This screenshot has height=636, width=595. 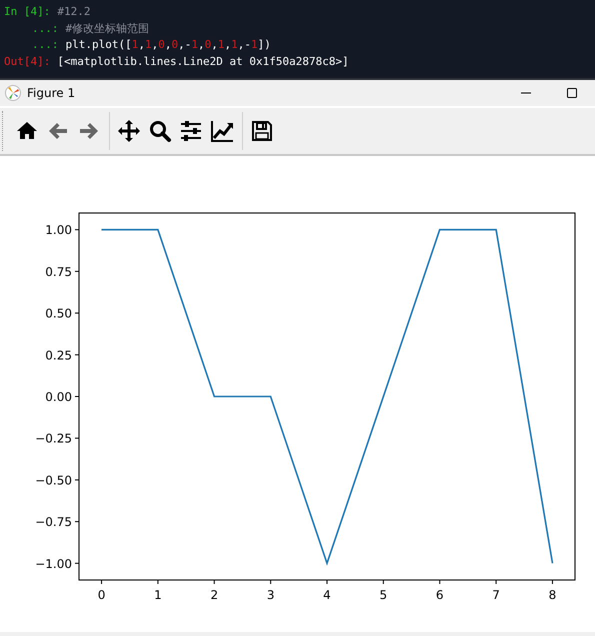 What do you see at coordinates (191, 131) in the screenshot?
I see `sliders-icon` at bounding box center [191, 131].